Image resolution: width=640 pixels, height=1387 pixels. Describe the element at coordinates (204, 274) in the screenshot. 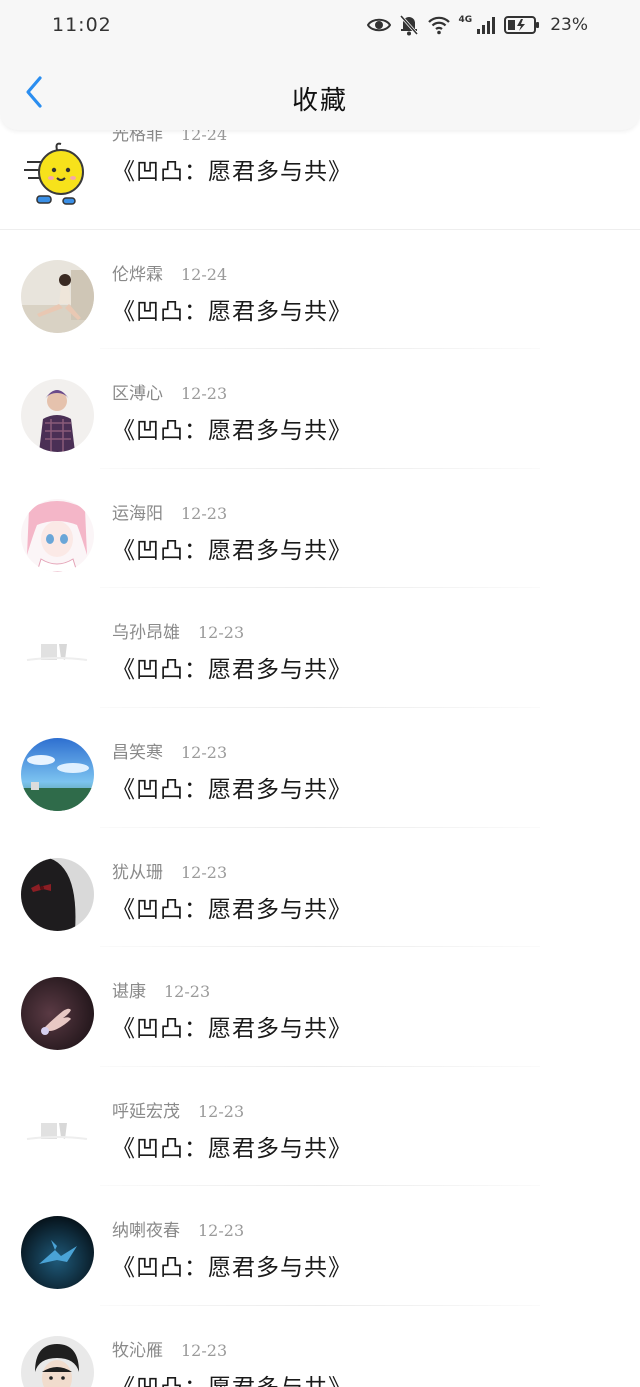

I see `item-date: 12-24` at that location.